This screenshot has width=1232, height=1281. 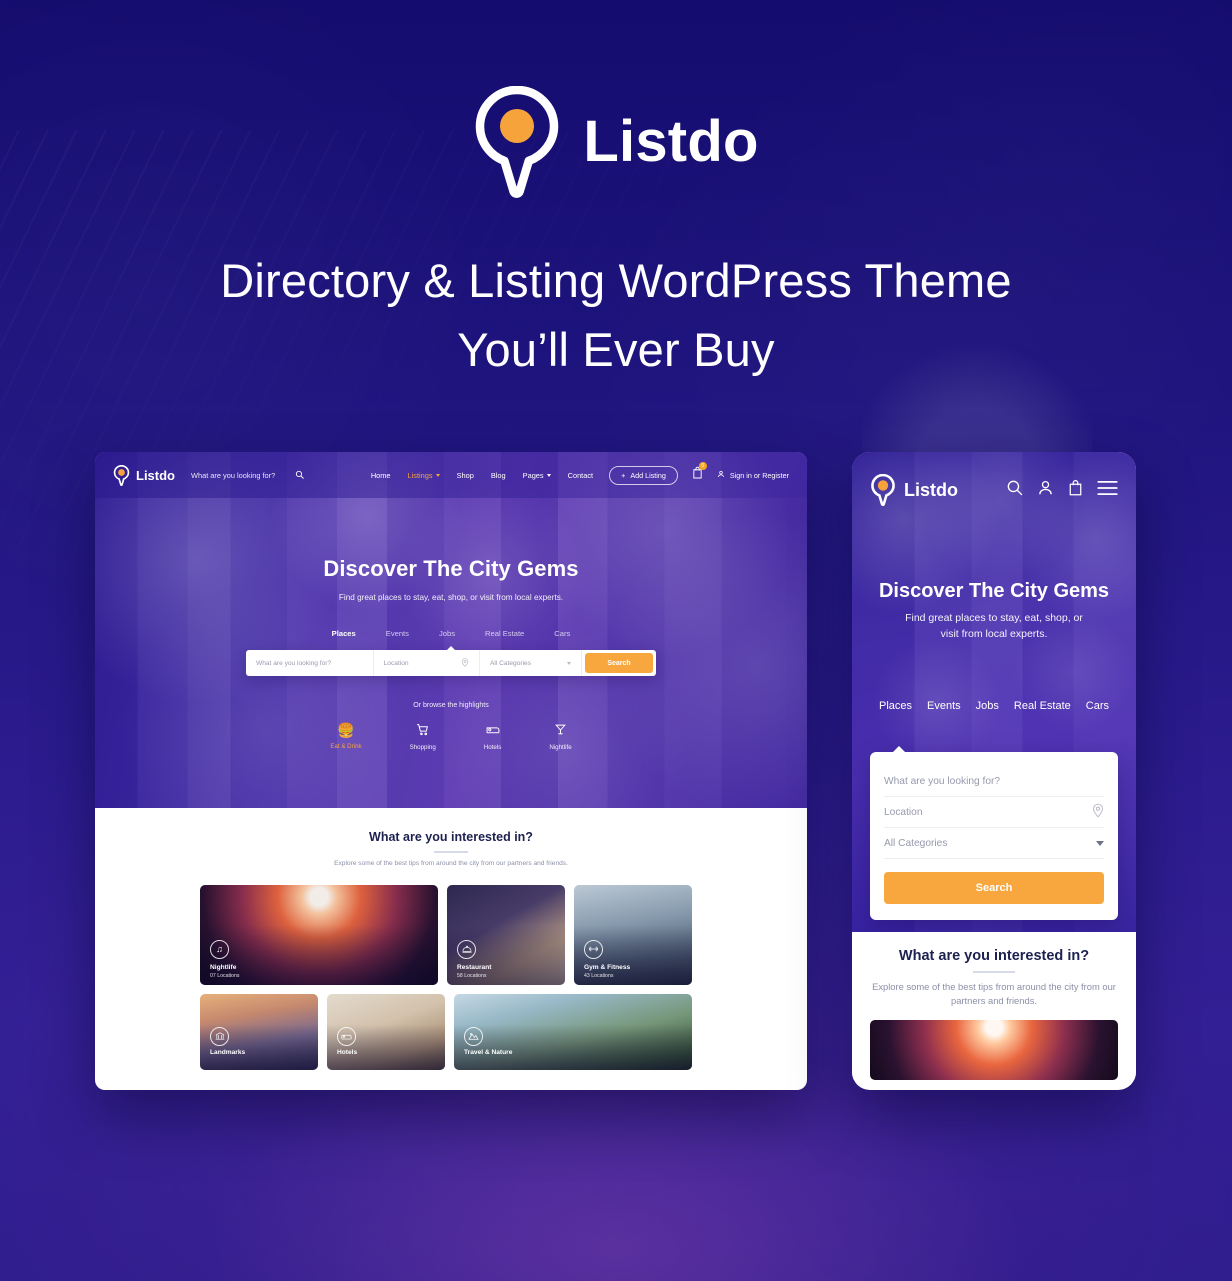 I want to click on highlight-hotels: Hotels, so click(x=492, y=737).